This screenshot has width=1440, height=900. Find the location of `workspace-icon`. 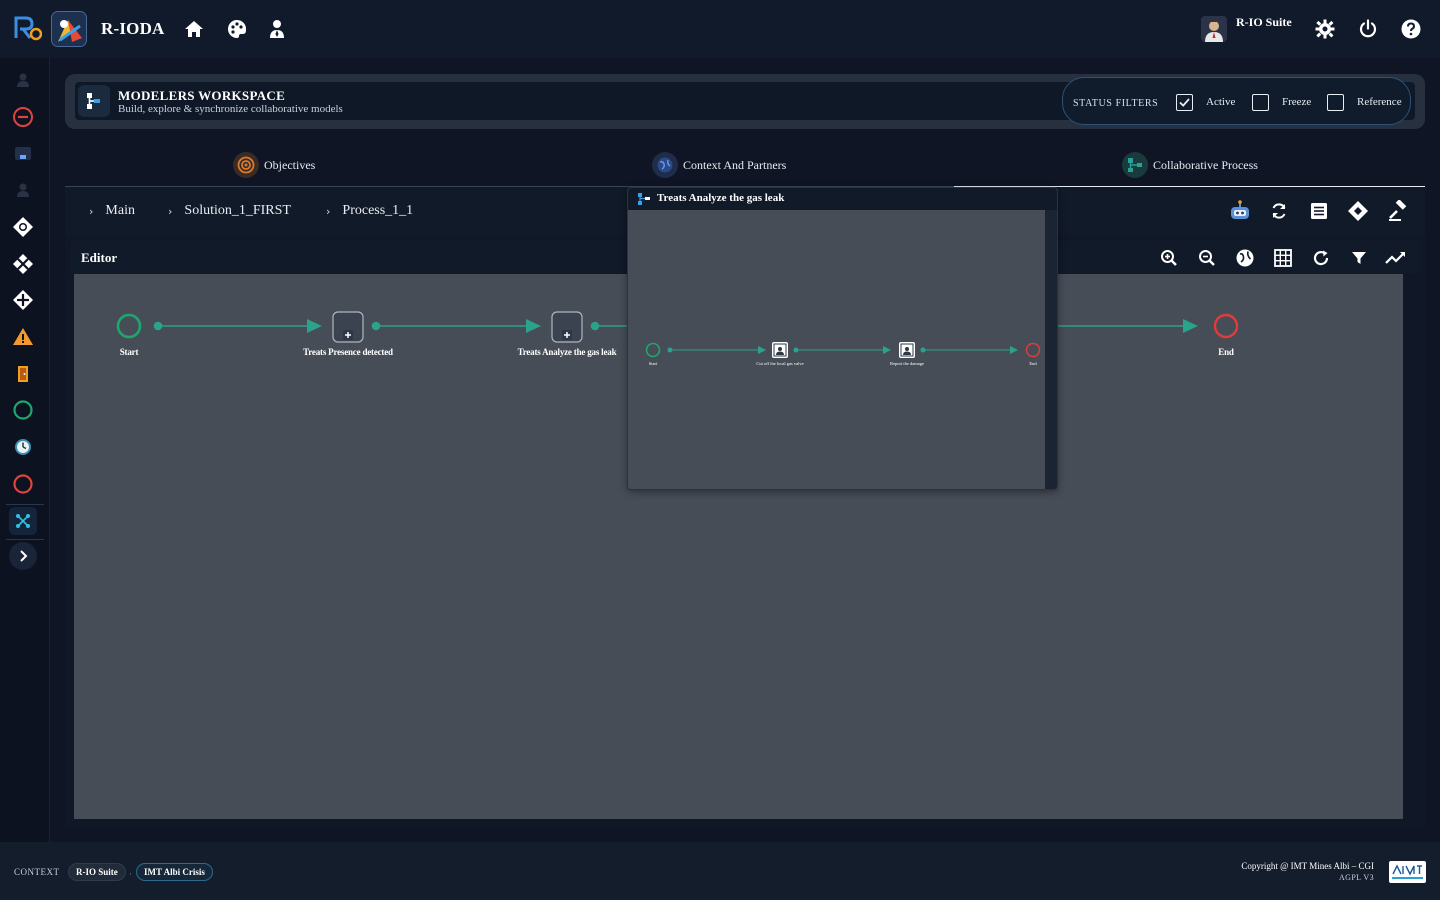

workspace-icon is located at coordinates (94, 101).